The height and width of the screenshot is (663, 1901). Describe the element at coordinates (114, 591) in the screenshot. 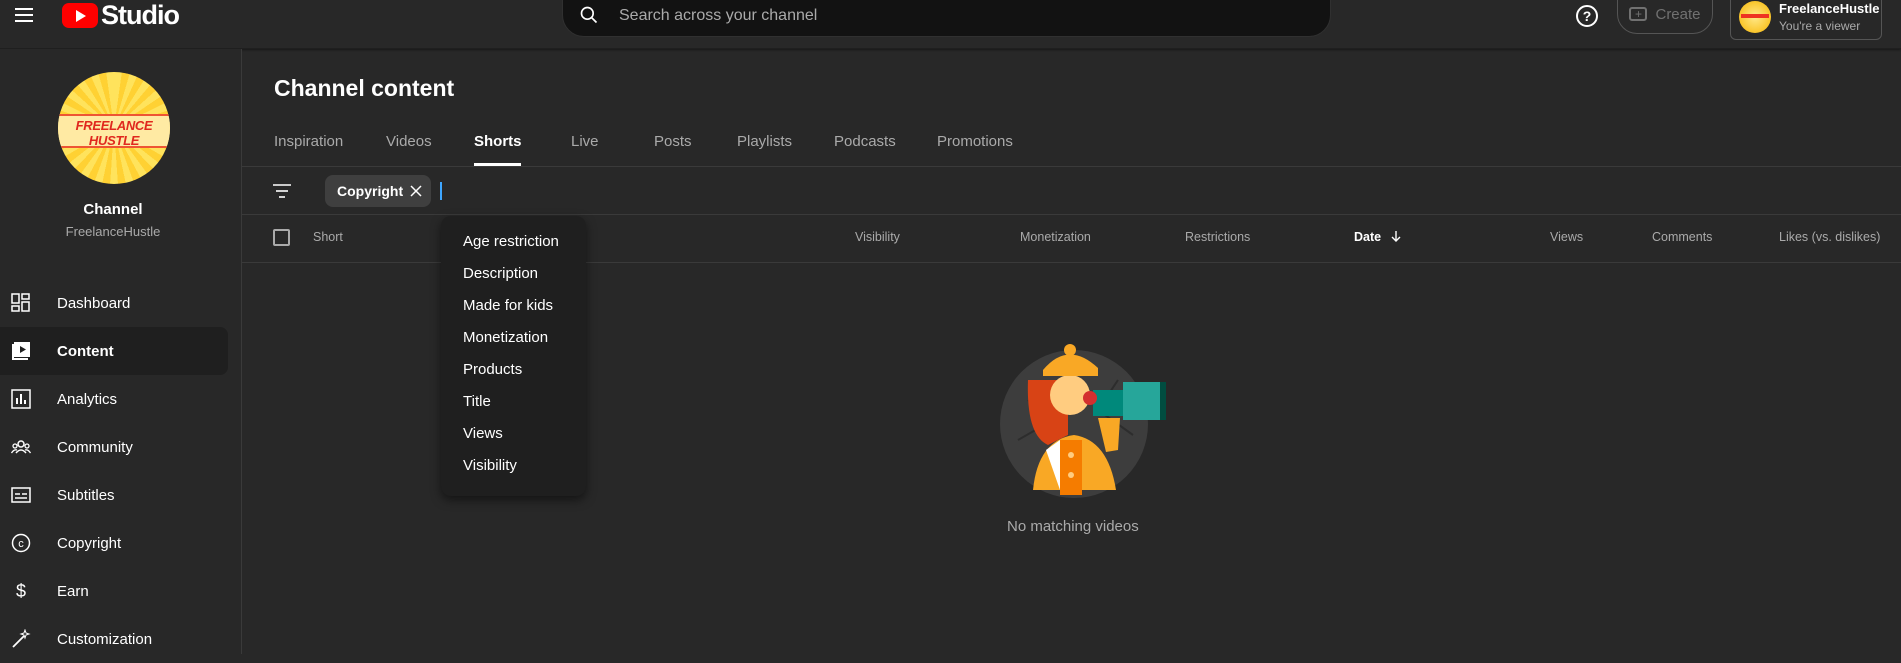

I see `sidebar-item-earn: $ Earn` at that location.